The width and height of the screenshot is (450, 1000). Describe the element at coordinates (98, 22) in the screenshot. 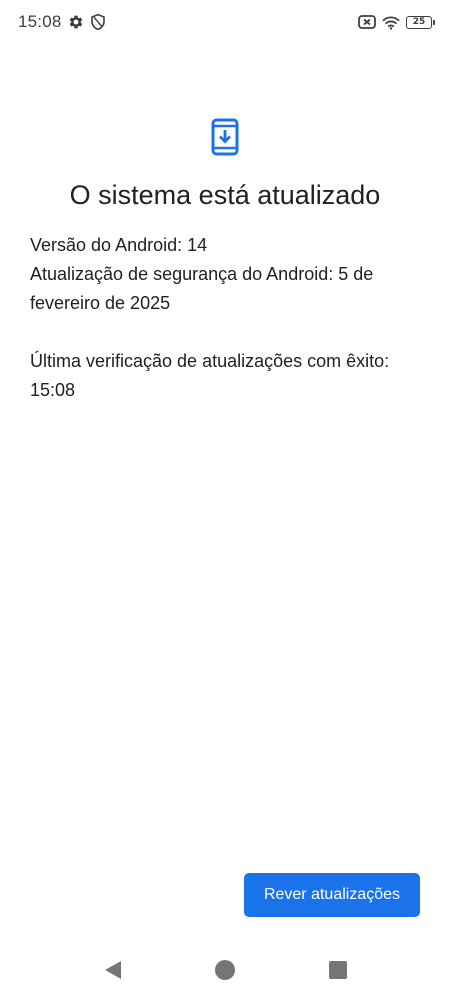

I see `shield-icon` at that location.